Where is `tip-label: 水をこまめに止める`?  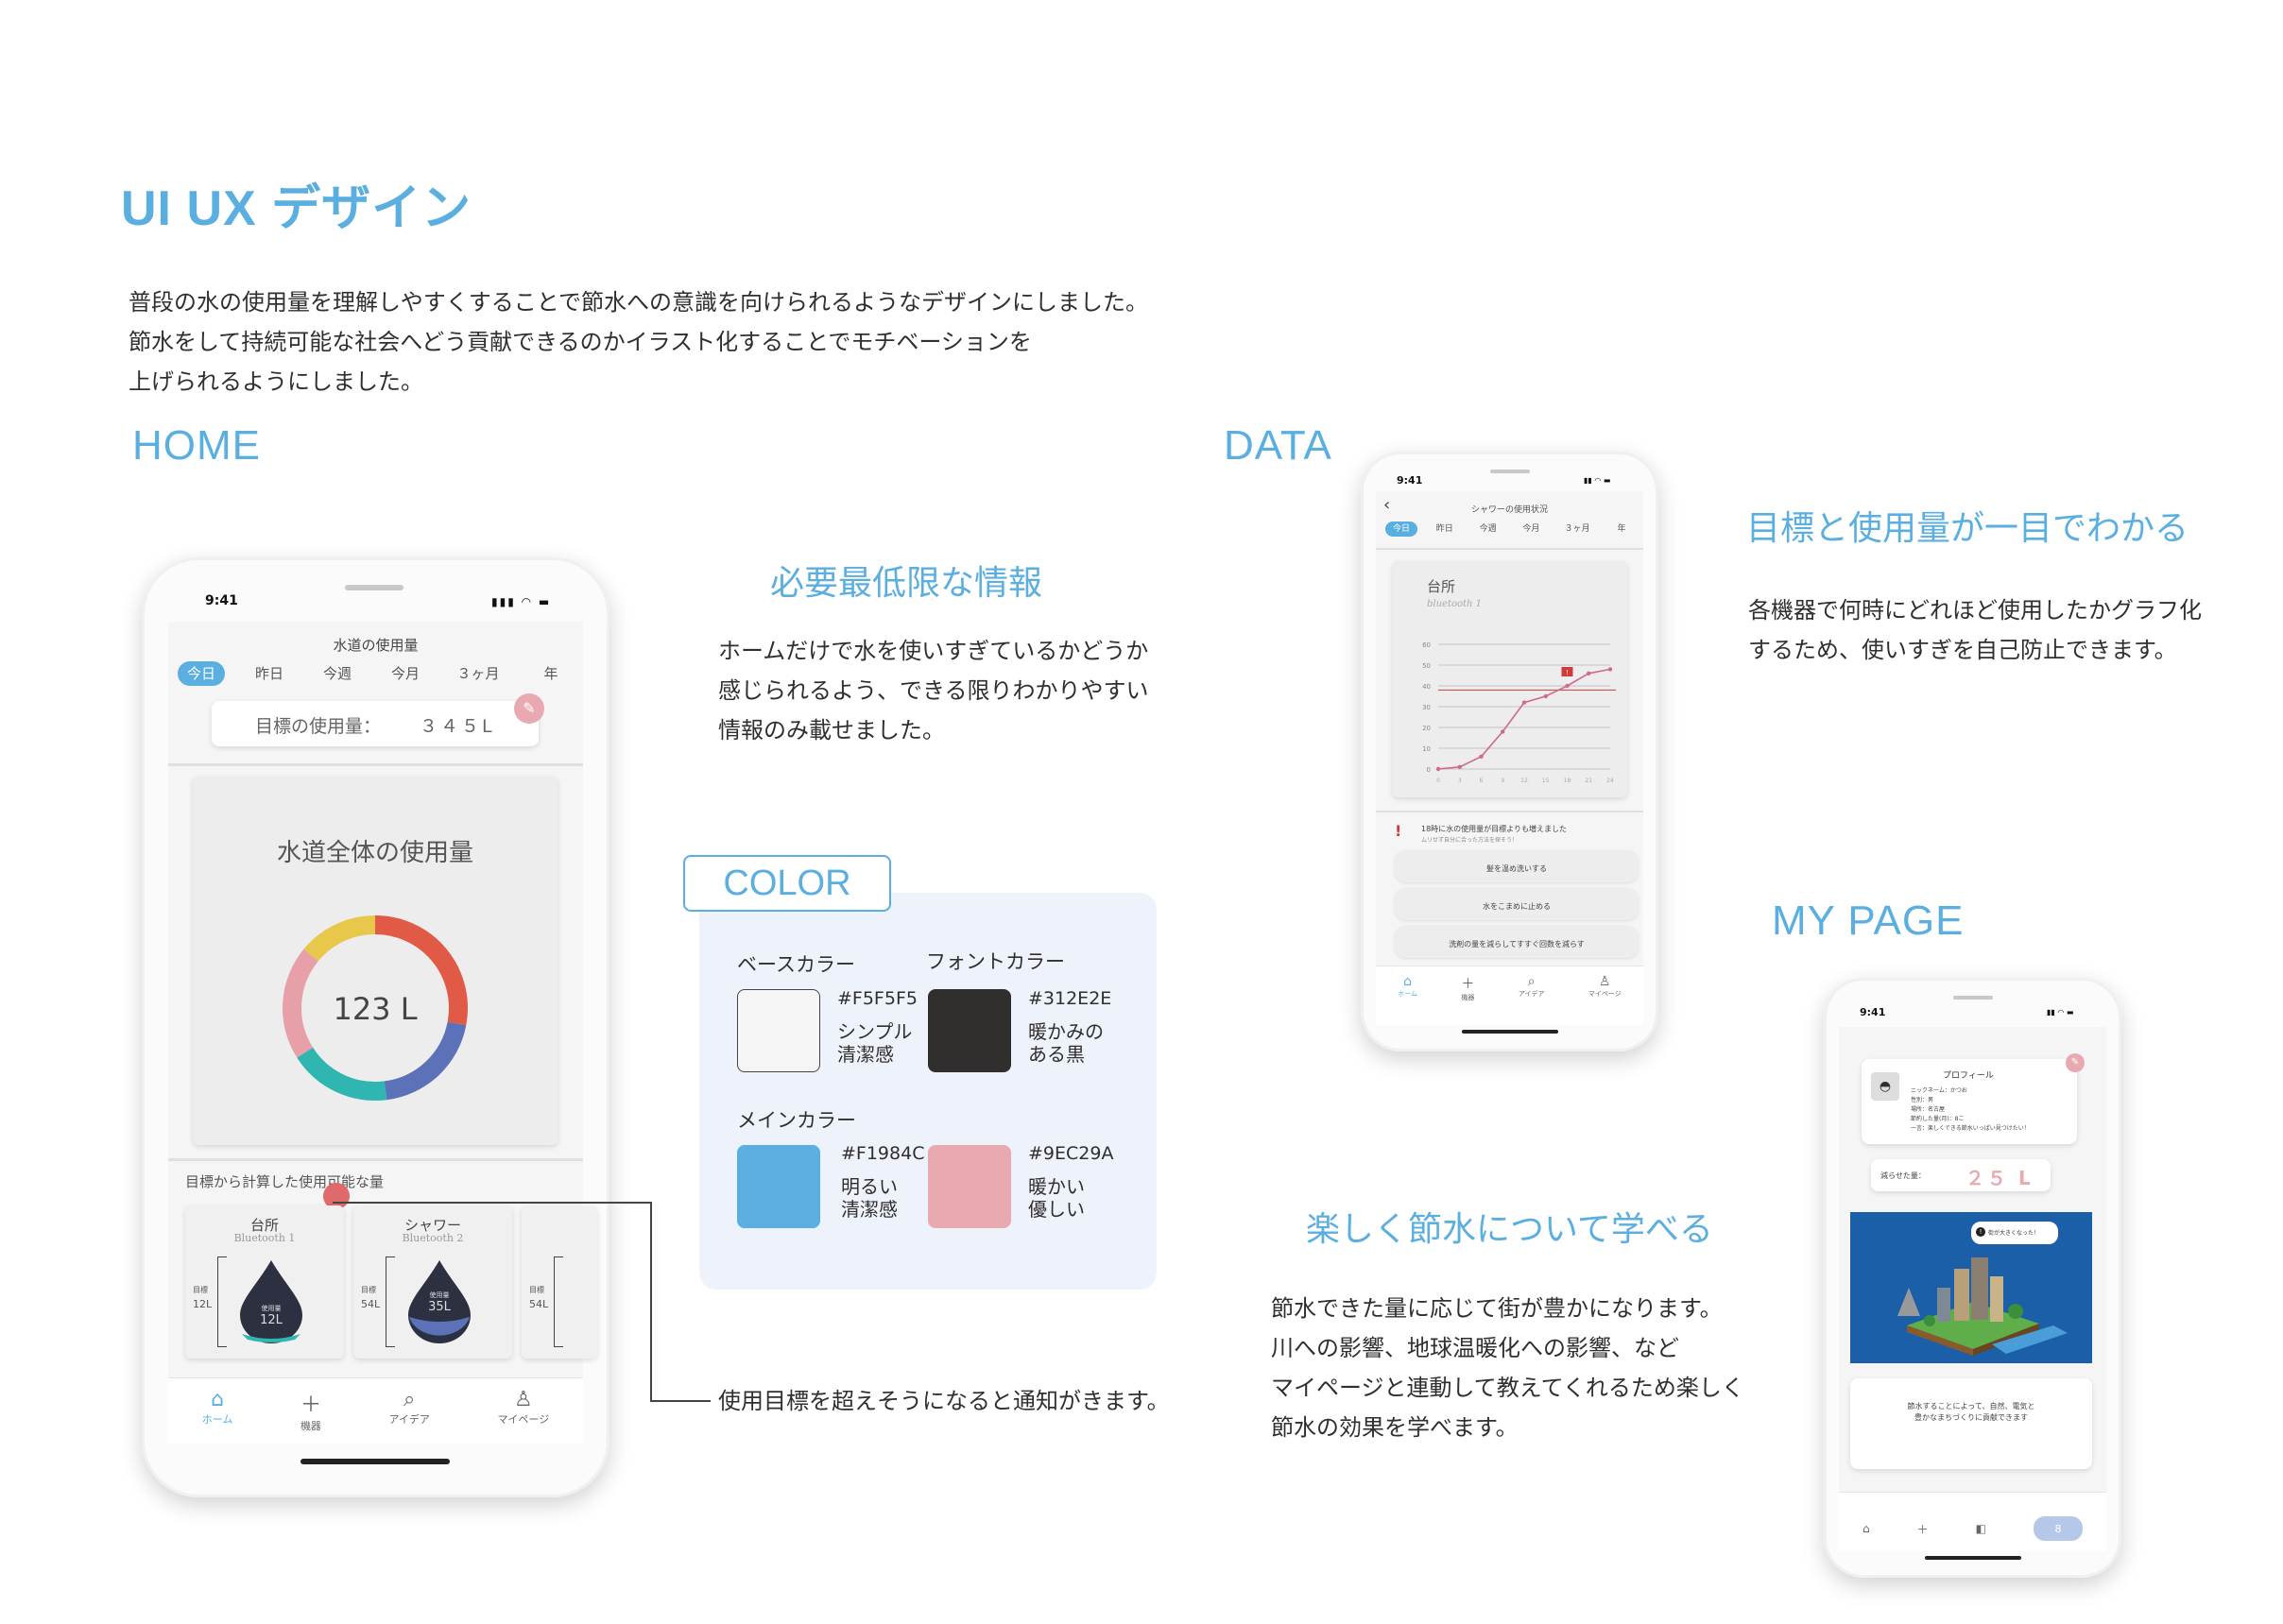
tip-label: 水をこまめに止める is located at coordinates (1517, 906).